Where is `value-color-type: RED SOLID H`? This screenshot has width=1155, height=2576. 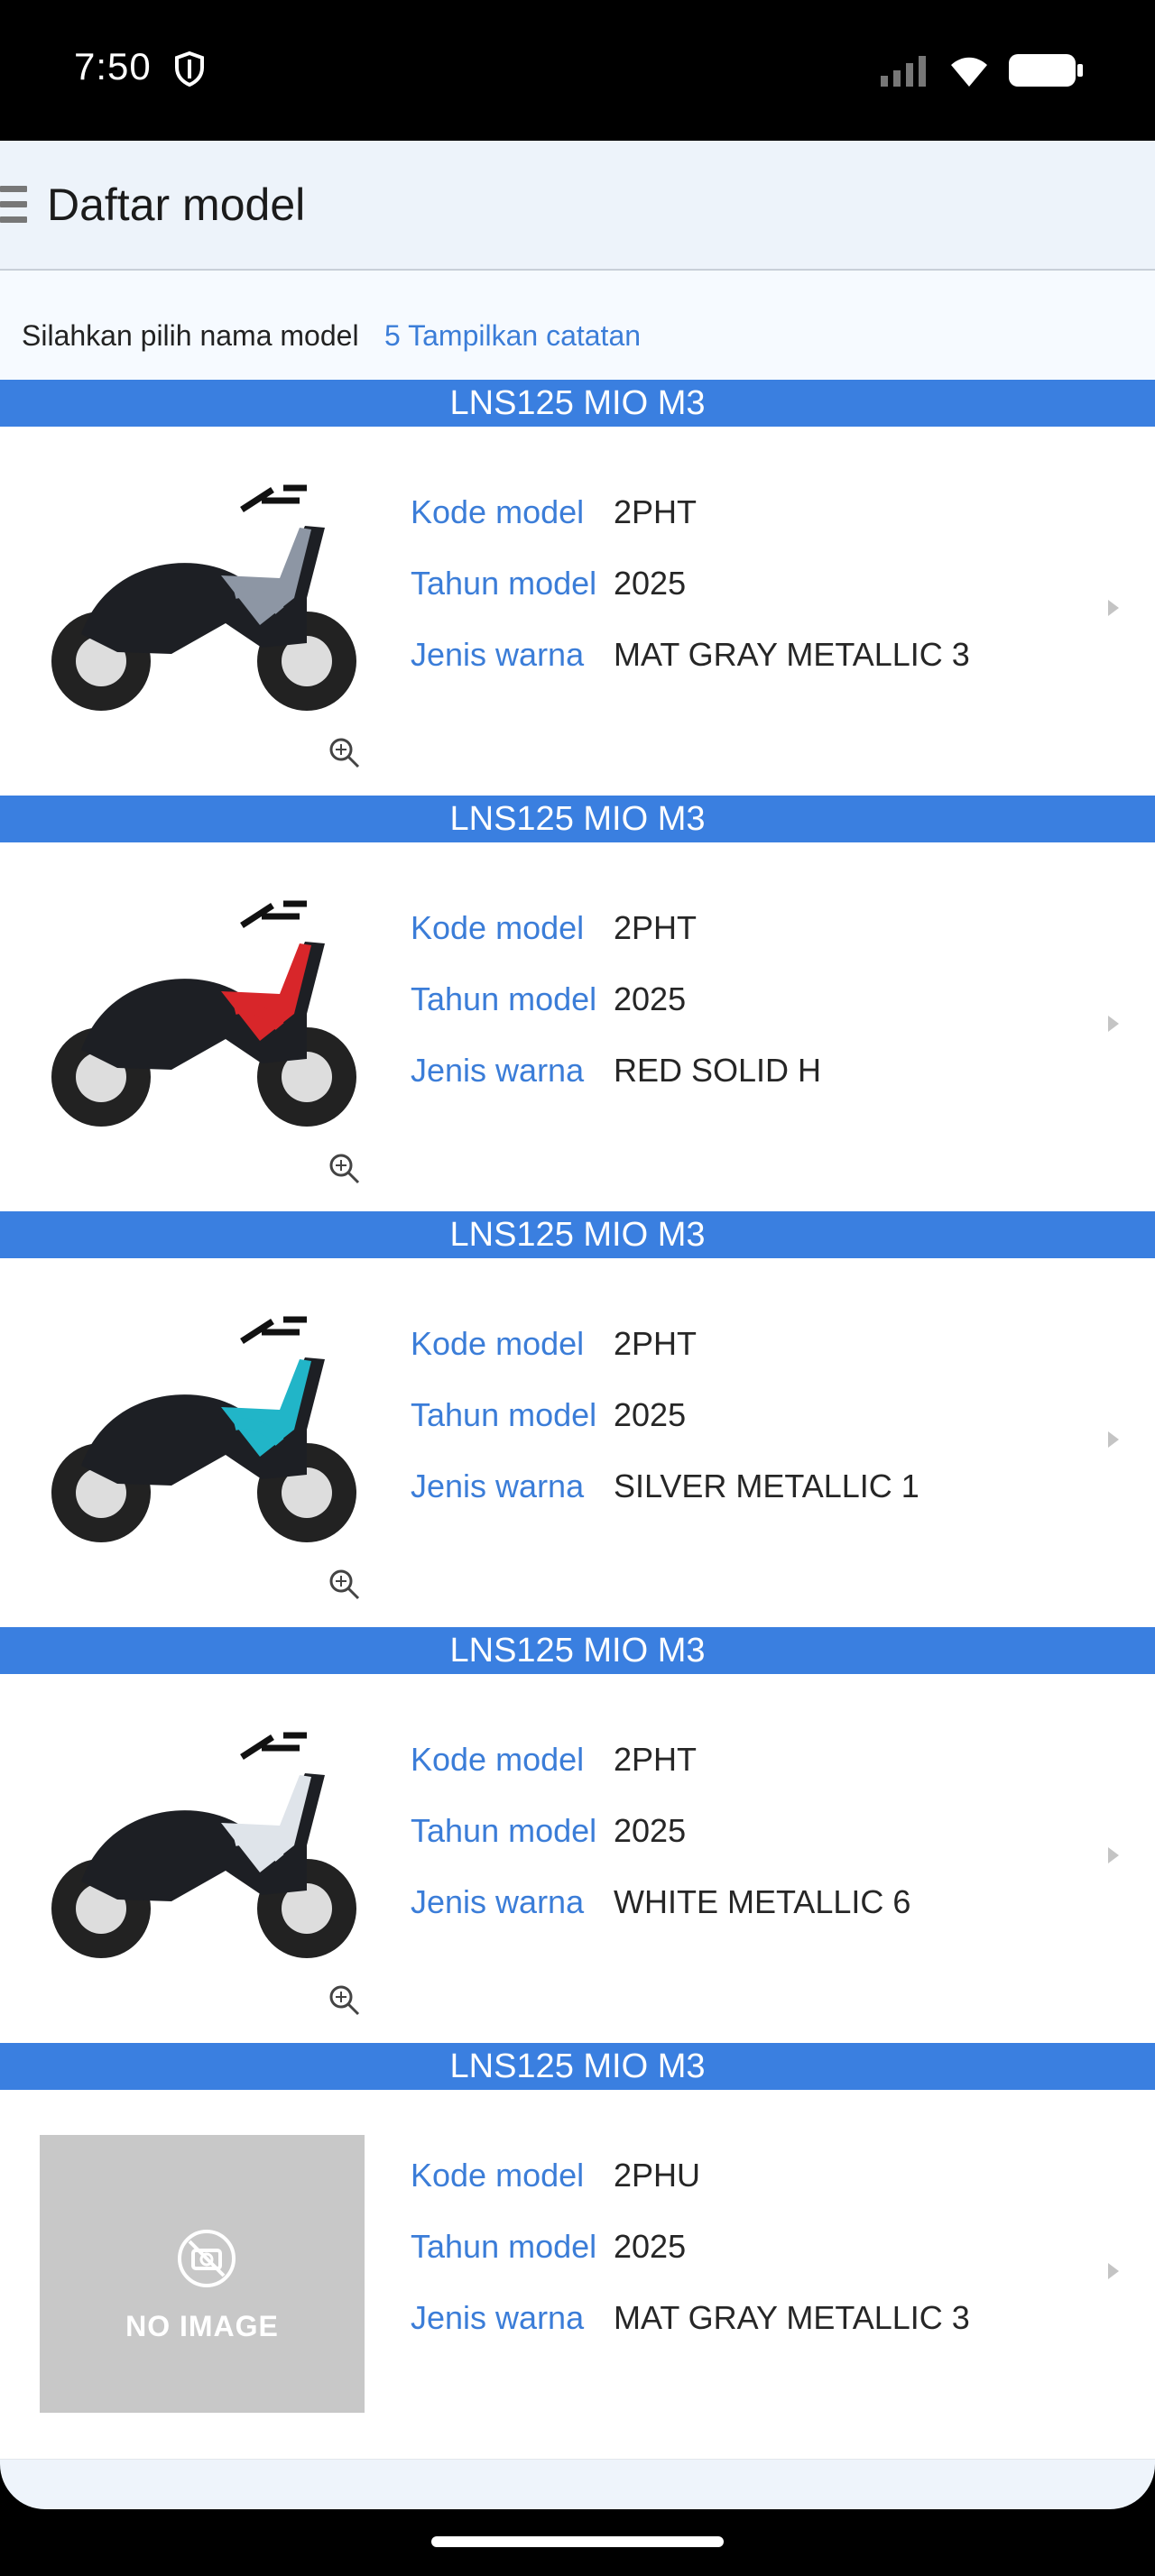
value-color-type: RED SOLID H is located at coordinates (718, 1070).